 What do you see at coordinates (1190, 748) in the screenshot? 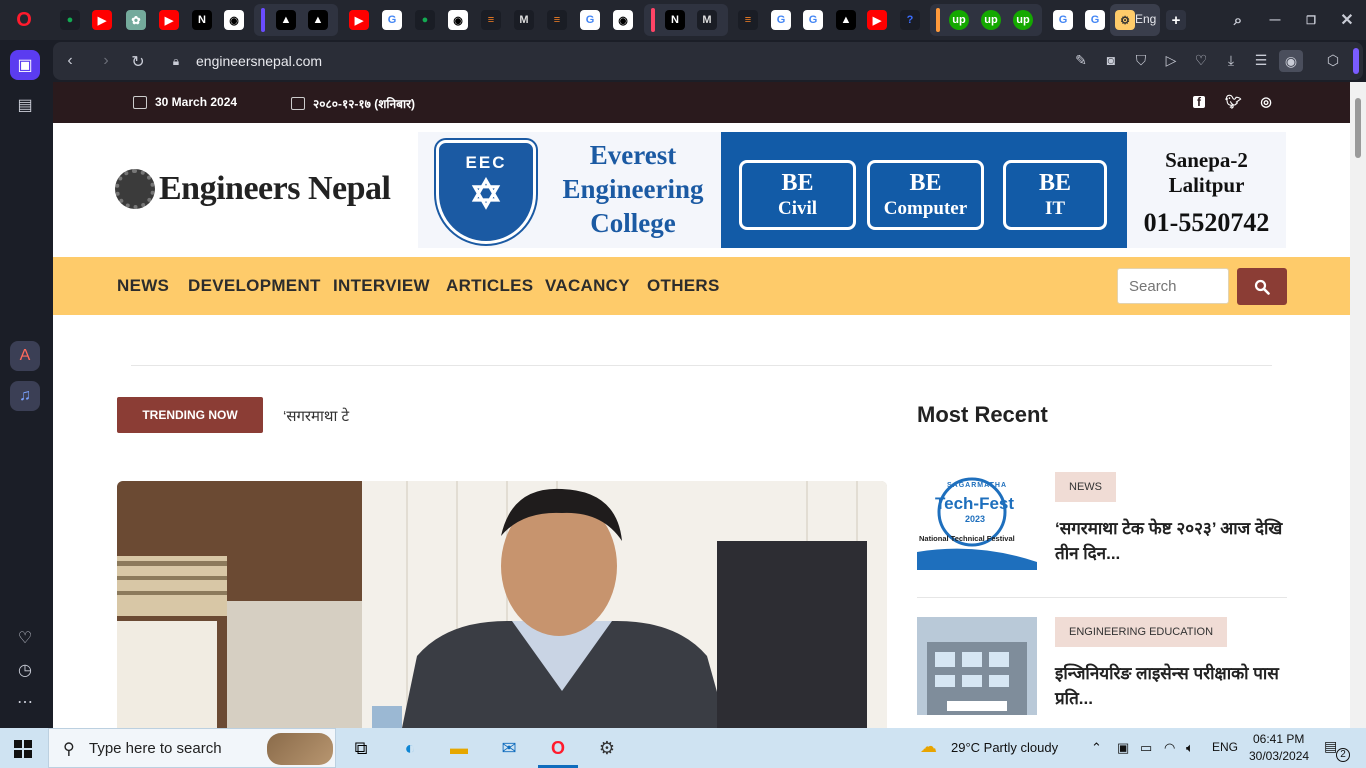
I see `volume-icon: 🔈︎` at bounding box center [1190, 748].